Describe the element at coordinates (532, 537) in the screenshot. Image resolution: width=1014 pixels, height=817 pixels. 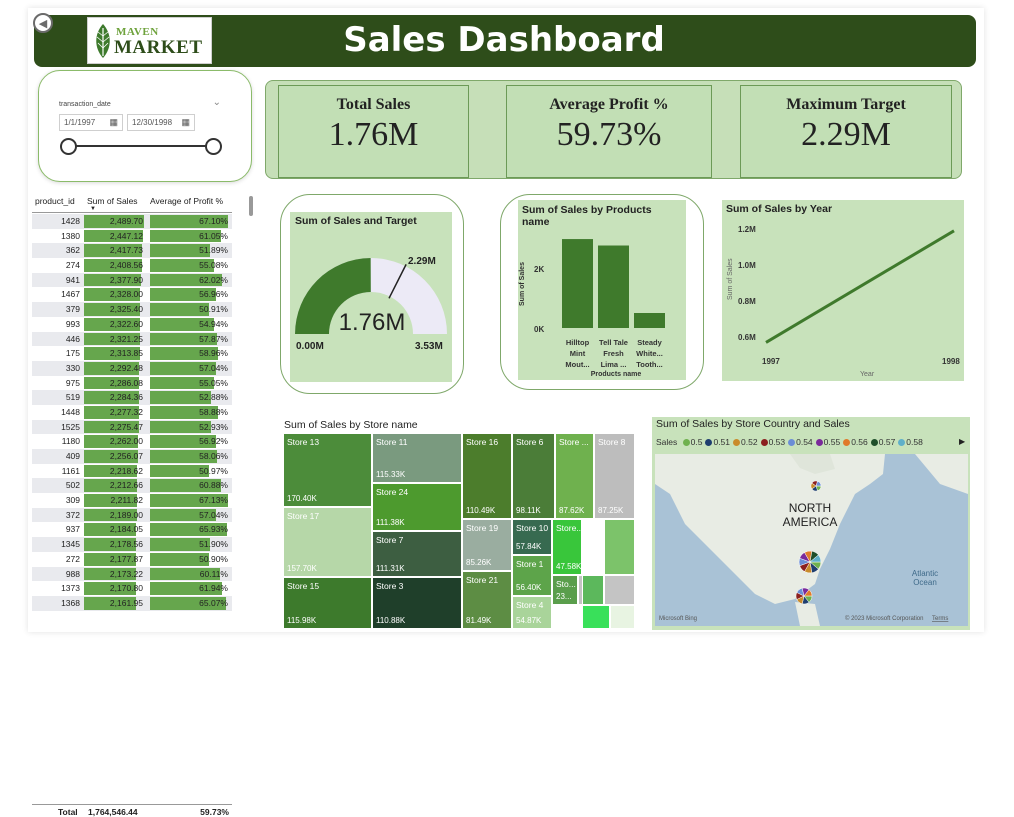
I see `treemap-tile: Store 10 57.84K` at that location.